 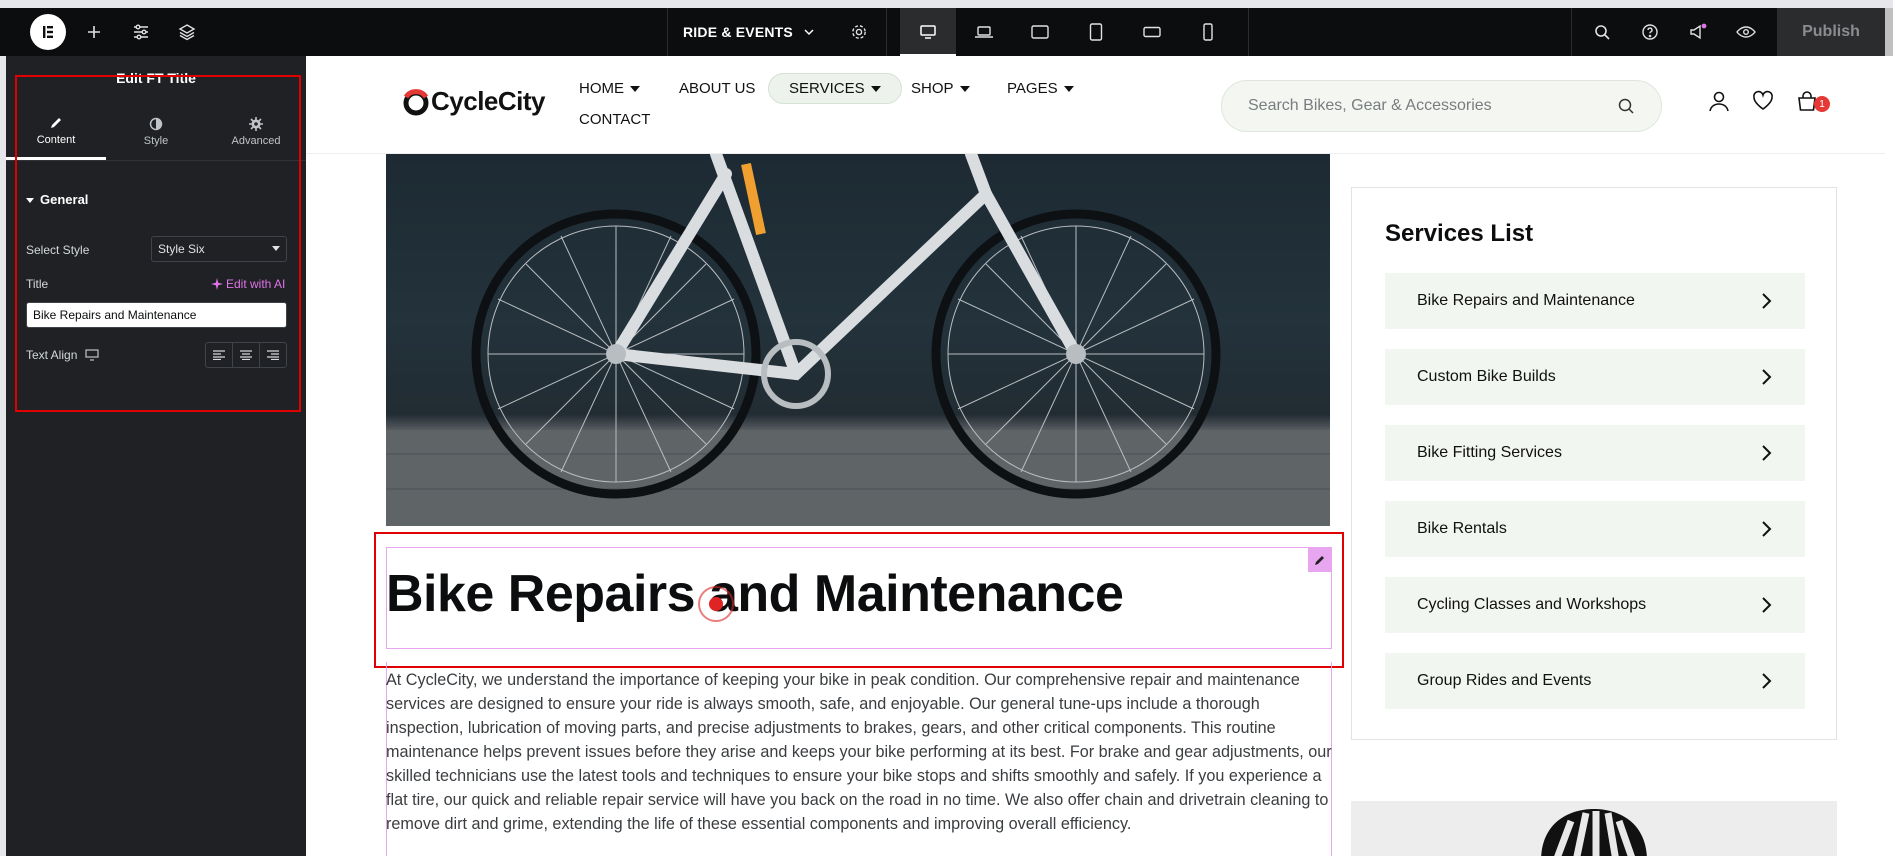 I want to click on service-item-label: Custom Bike Builds, so click(x=1486, y=376).